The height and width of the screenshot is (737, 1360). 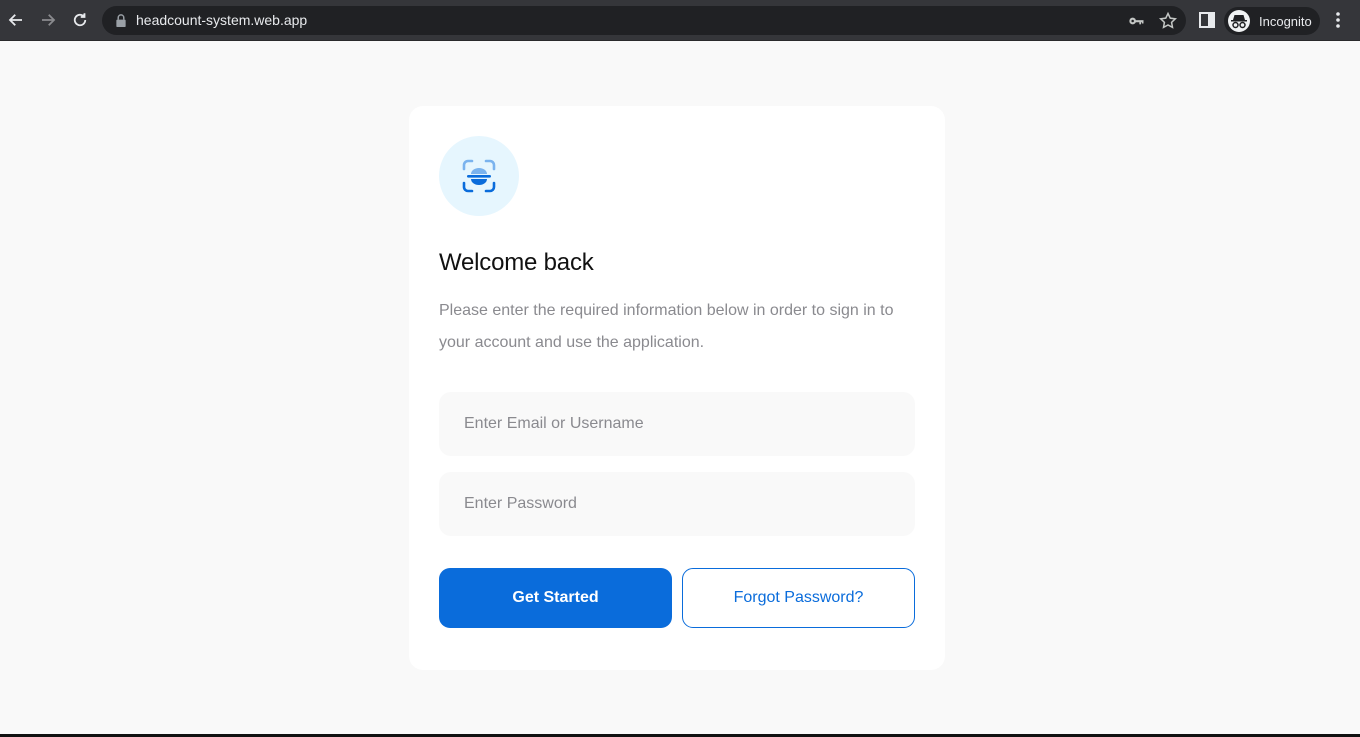 What do you see at coordinates (798, 598) in the screenshot?
I see `forgot-password-button: Forgot Password?` at bounding box center [798, 598].